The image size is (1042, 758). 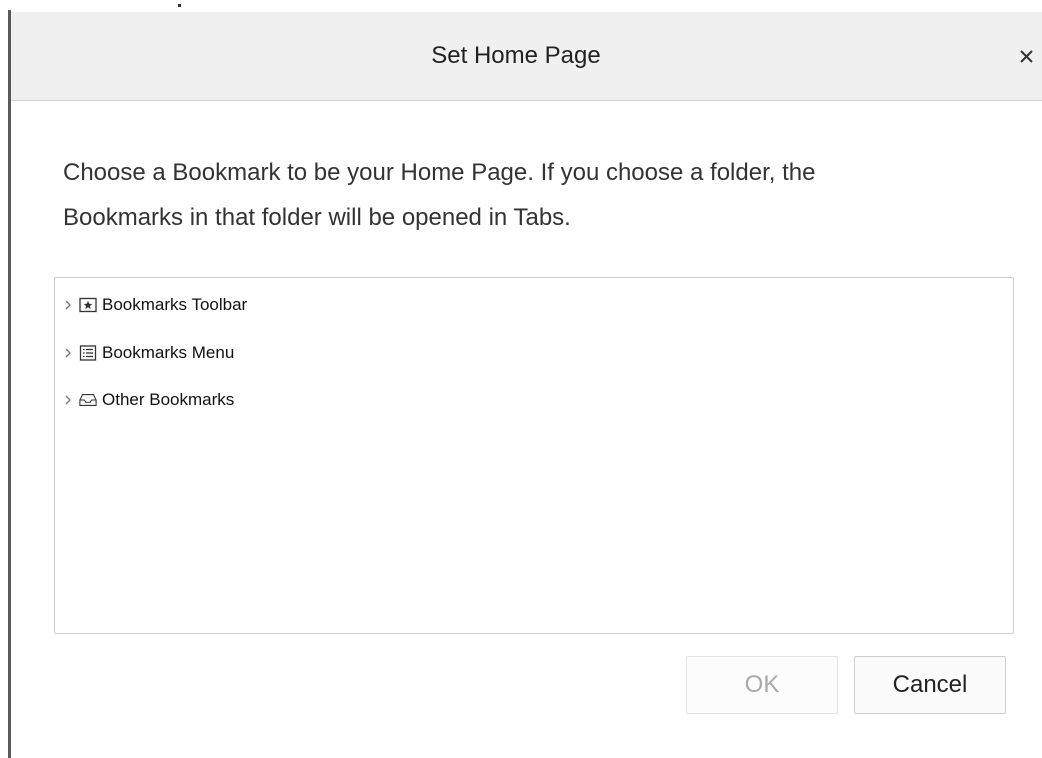 I want to click on tree-item-label: Other Bookmarks, so click(x=168, y=399).